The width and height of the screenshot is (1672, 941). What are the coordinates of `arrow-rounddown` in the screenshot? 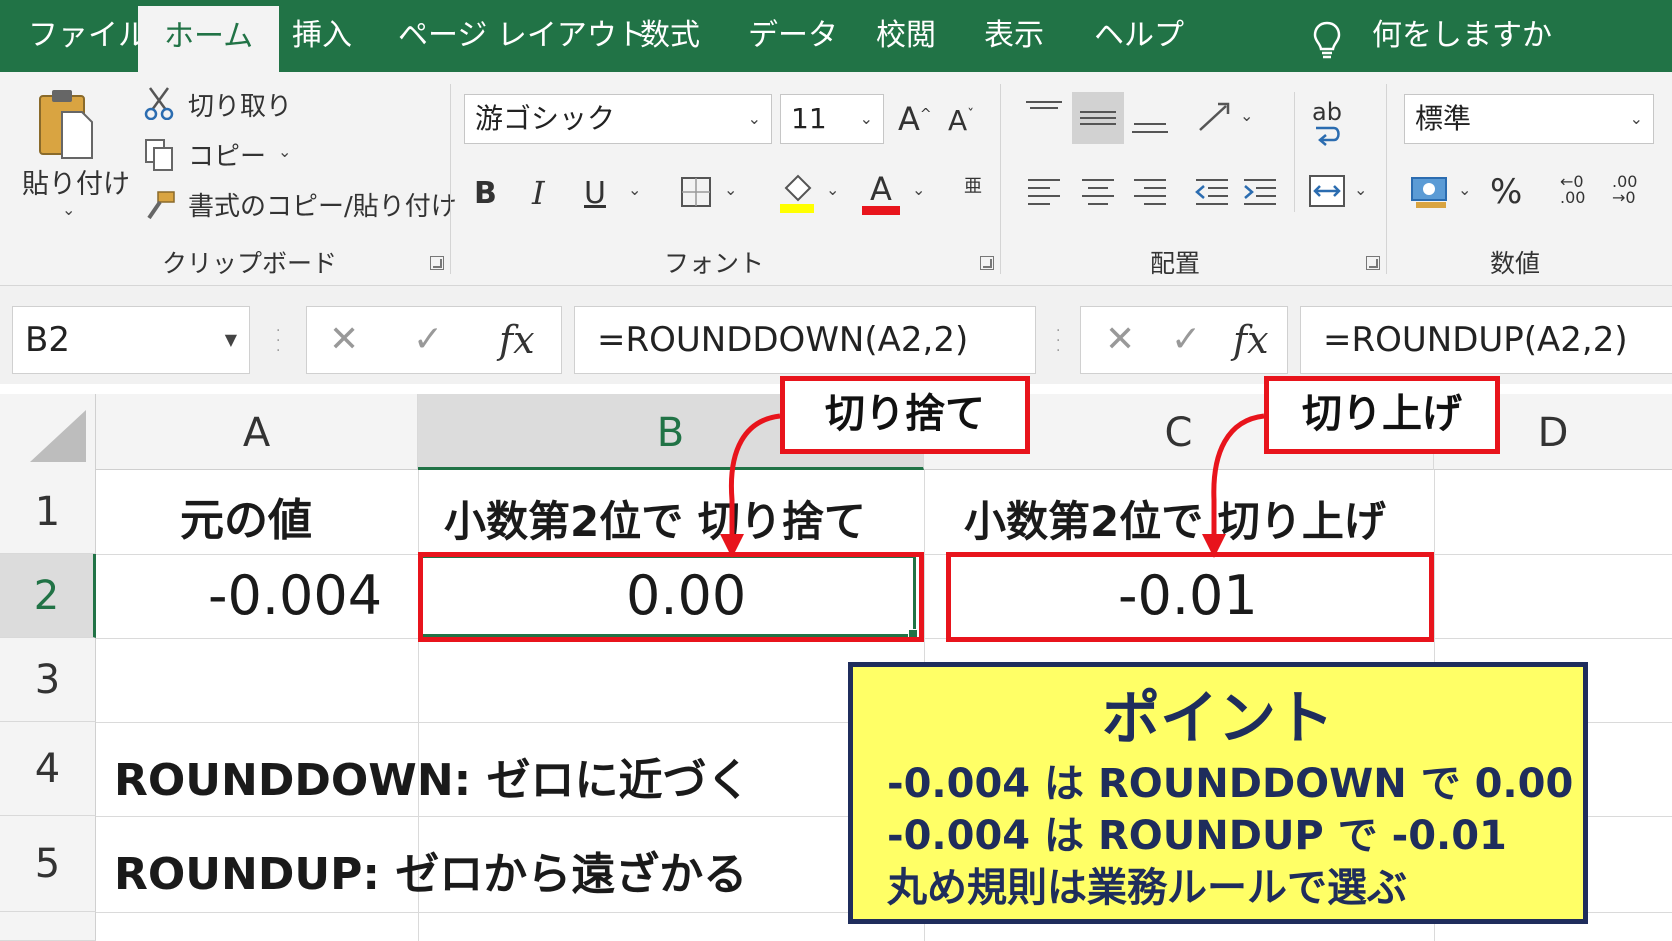 It's located at (754, 476).